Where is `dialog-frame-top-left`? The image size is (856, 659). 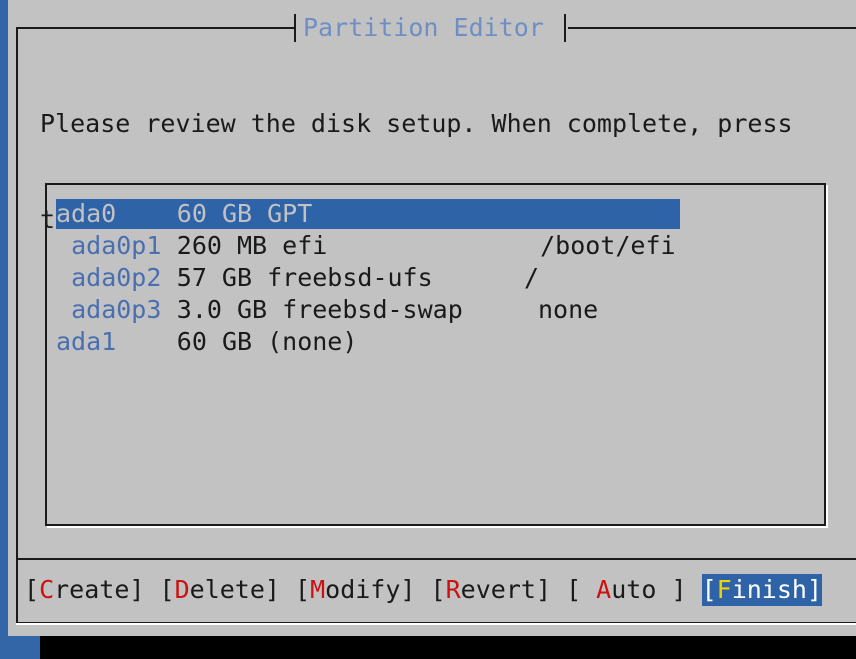 dialog-frame-top-left is located at coordinates (156, 28).